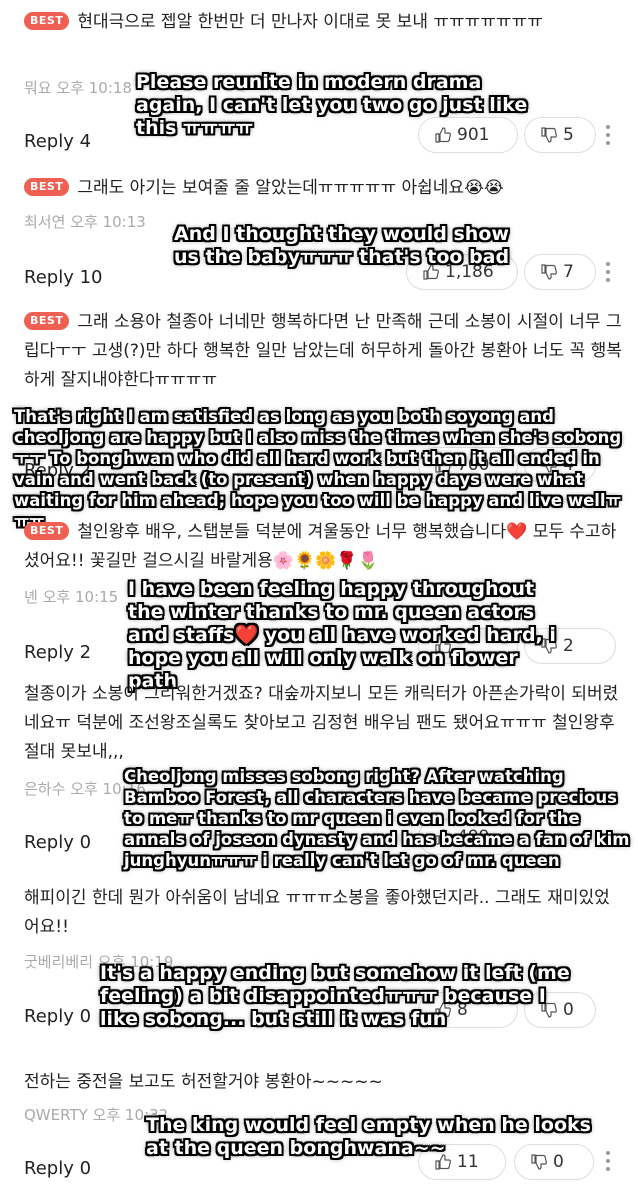  I want to click on comment-time: 오후 10:15, so click(80, 597).